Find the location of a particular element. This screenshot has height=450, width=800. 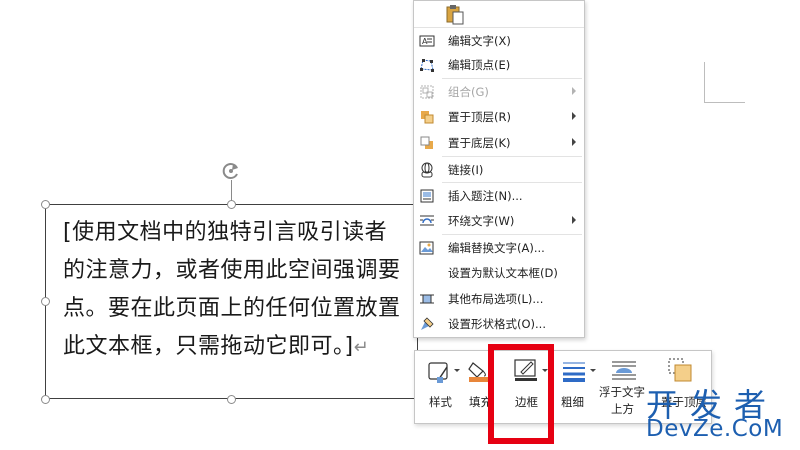

weight-label: 粗细 is located at coordinates (572, 402).